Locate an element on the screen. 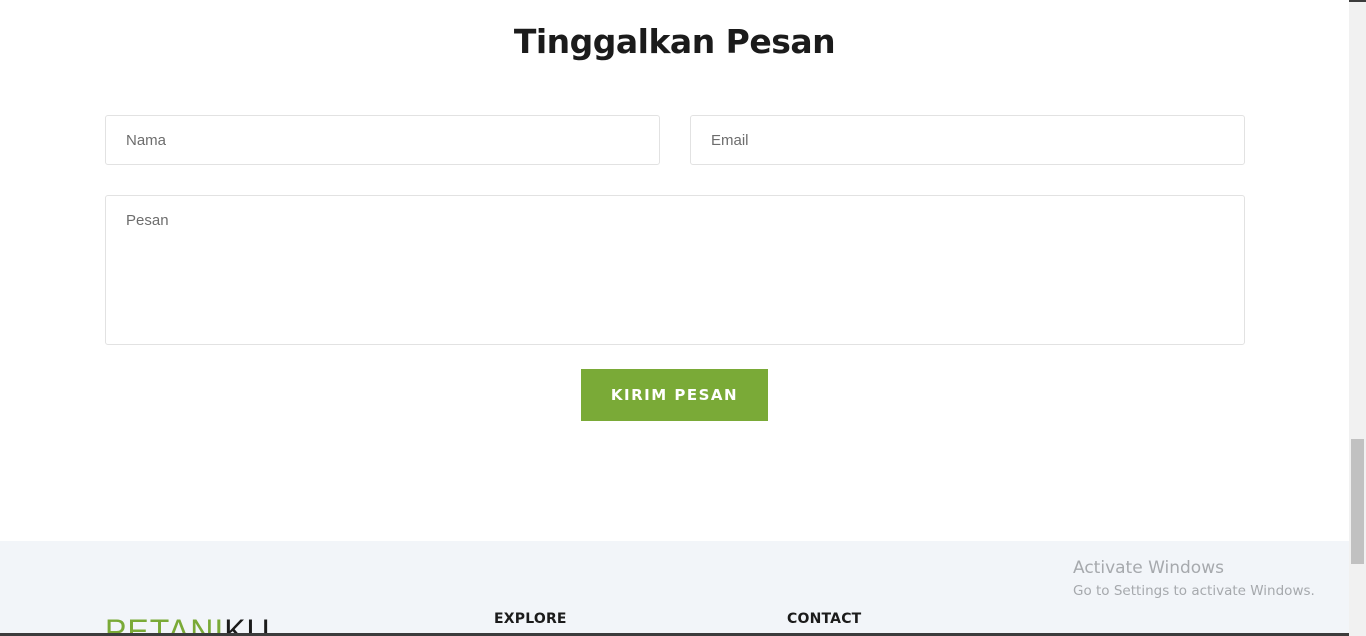  footer-heading-contact: CONTACT is located at coordinates (824, 619).